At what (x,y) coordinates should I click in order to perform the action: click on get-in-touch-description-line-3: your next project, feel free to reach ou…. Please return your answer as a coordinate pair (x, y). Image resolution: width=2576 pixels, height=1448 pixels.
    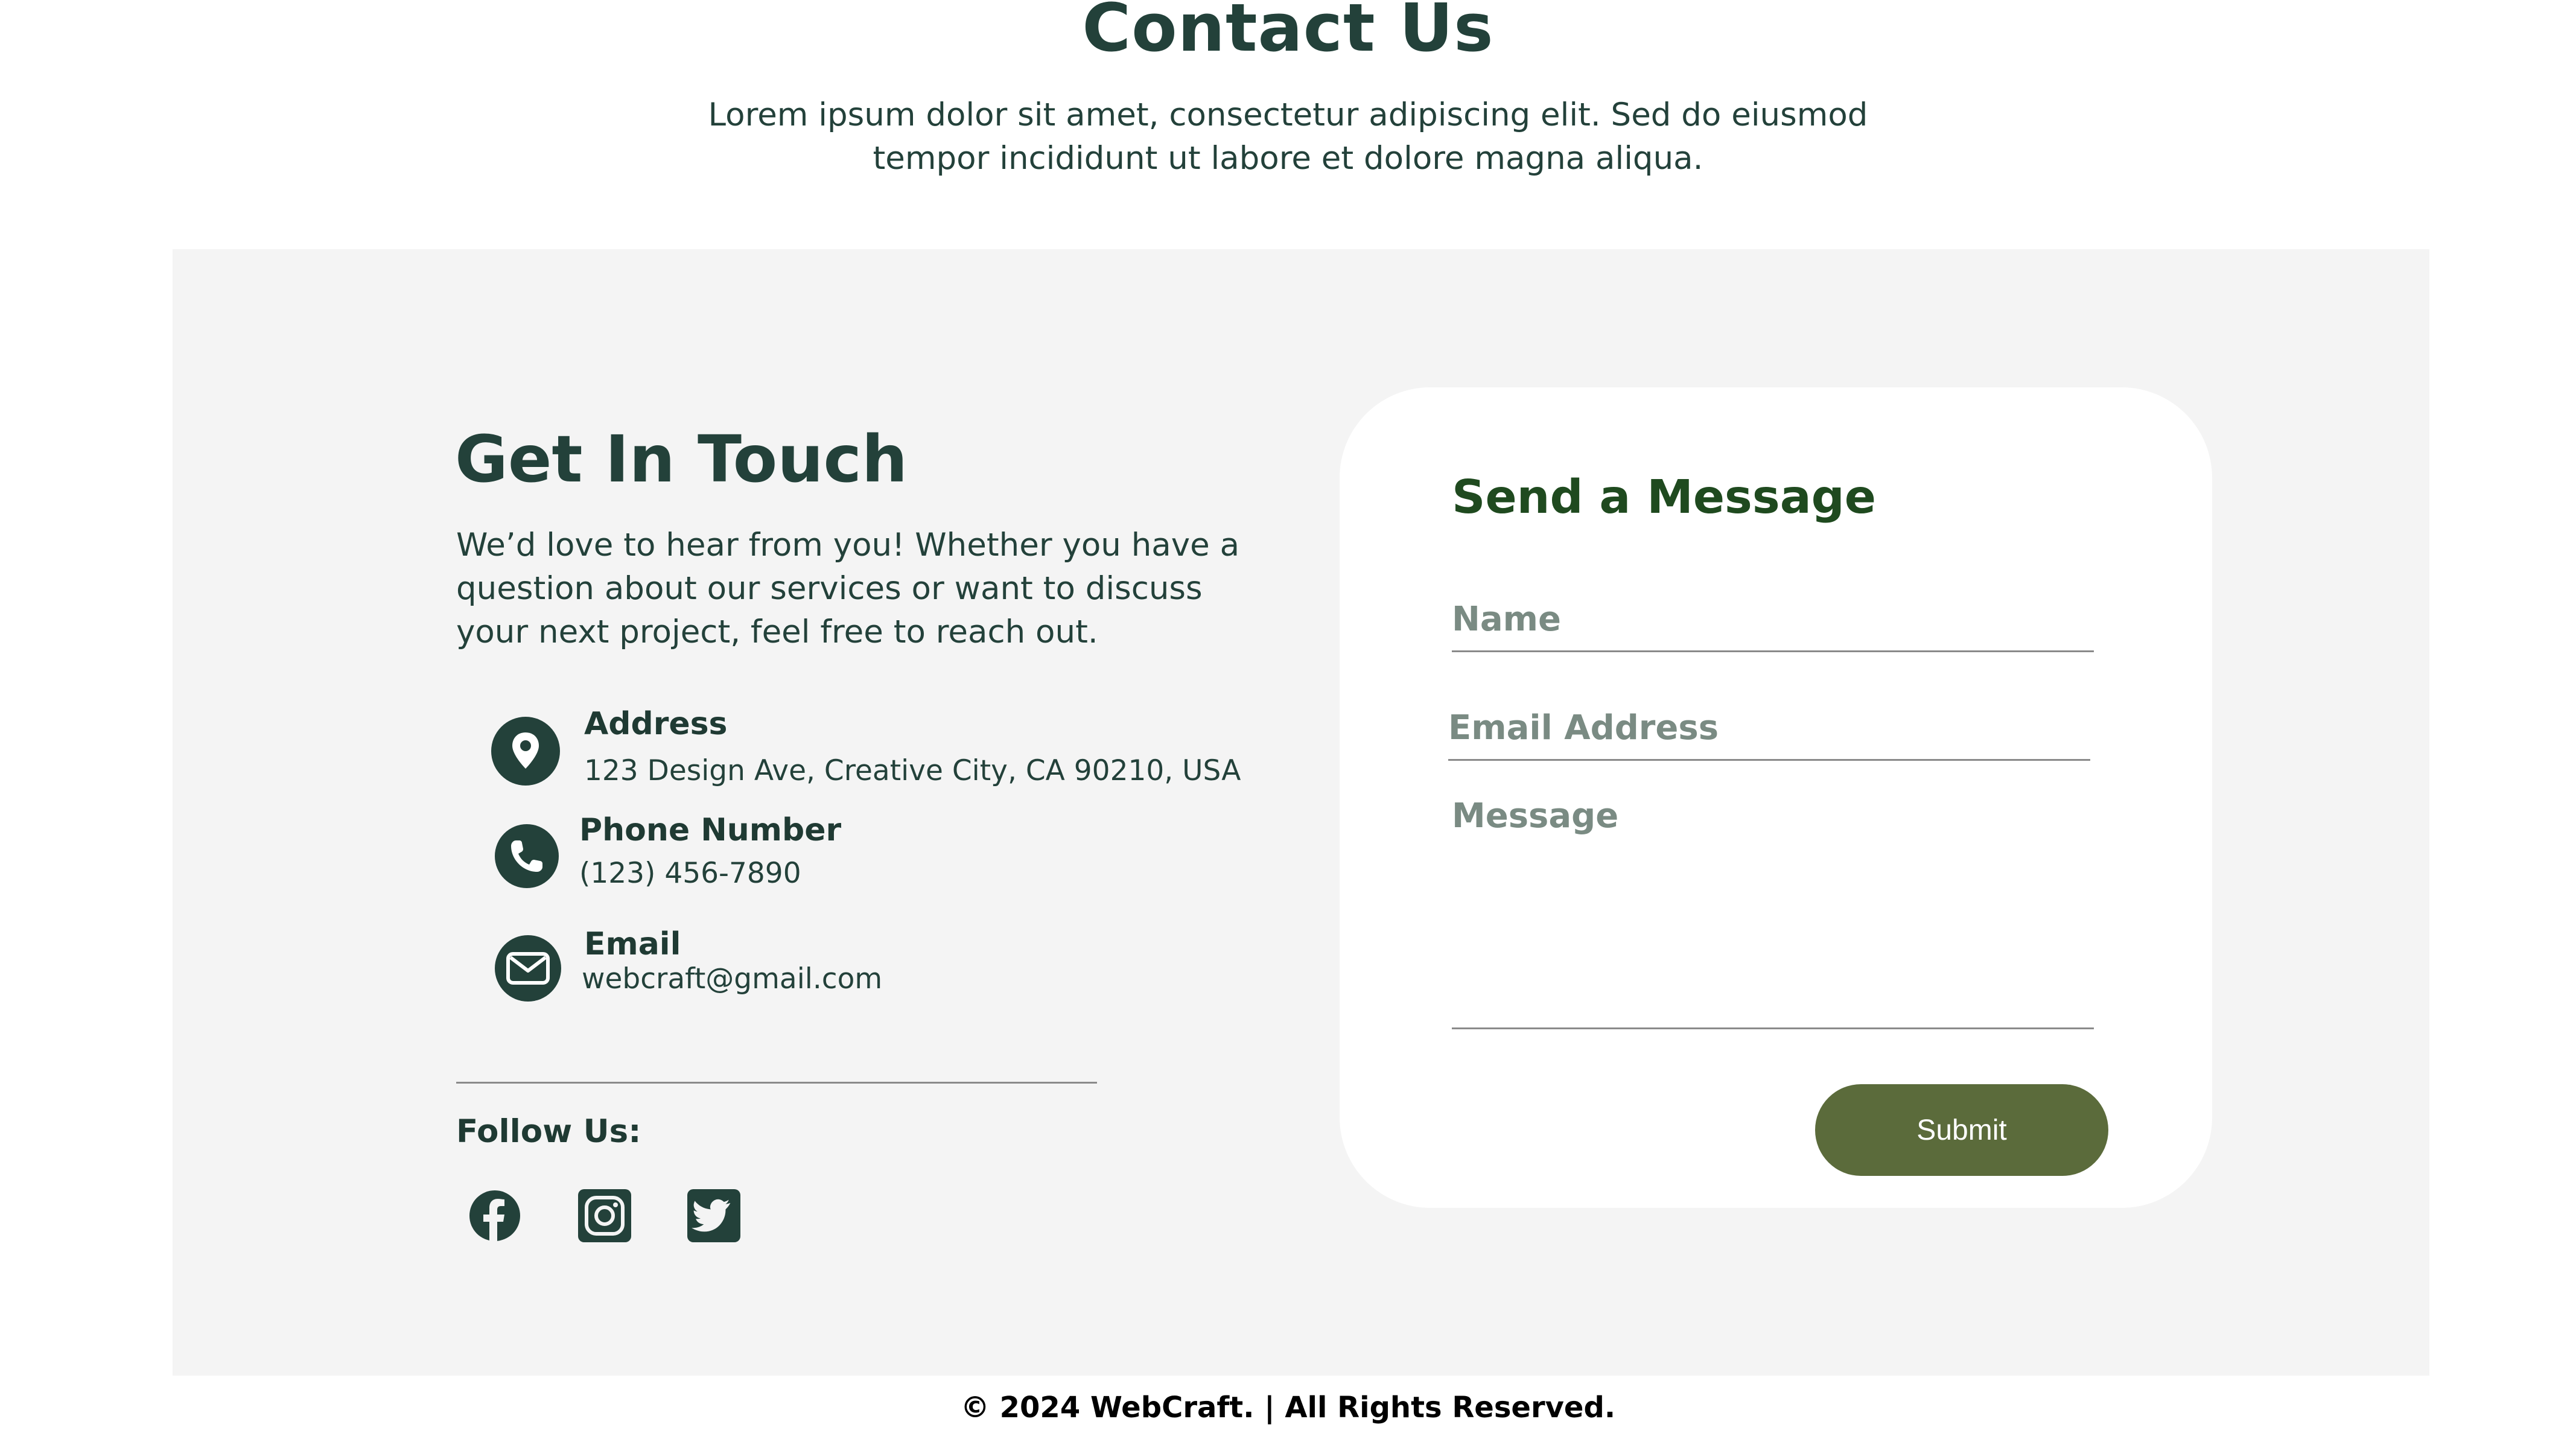
    Looking at the image, I should click on (777, 632).